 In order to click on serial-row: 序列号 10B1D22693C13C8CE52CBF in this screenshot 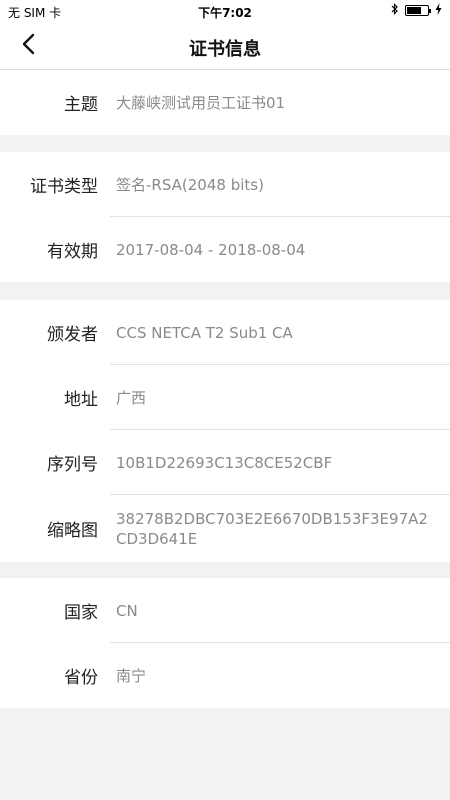, I will do `click(225, 462)`.